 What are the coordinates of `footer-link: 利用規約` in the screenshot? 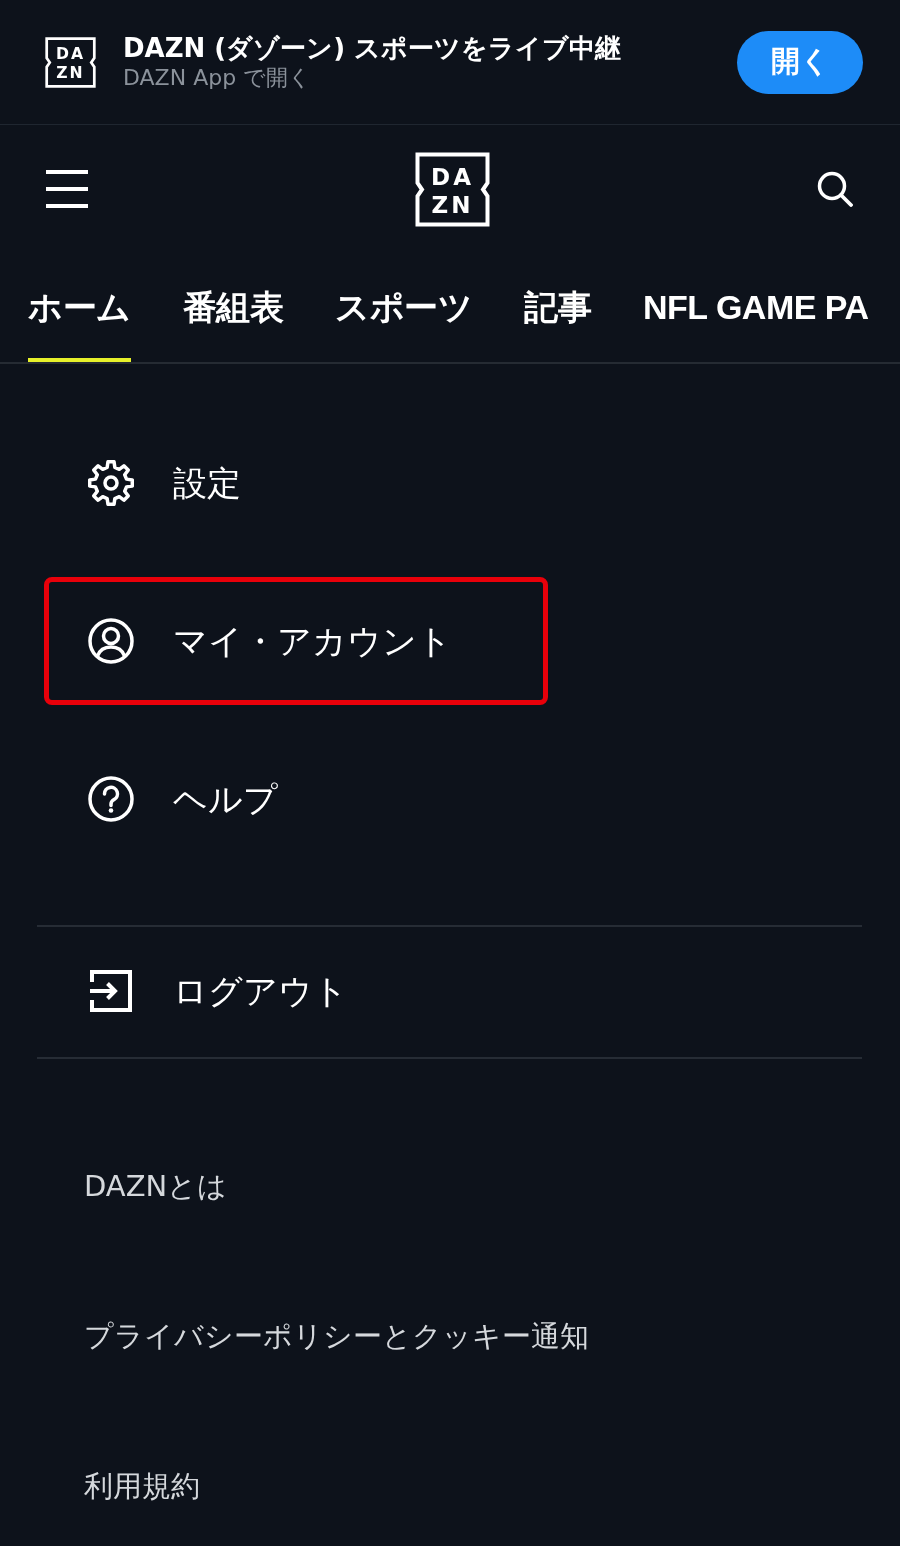 It's located at (142, 1486).